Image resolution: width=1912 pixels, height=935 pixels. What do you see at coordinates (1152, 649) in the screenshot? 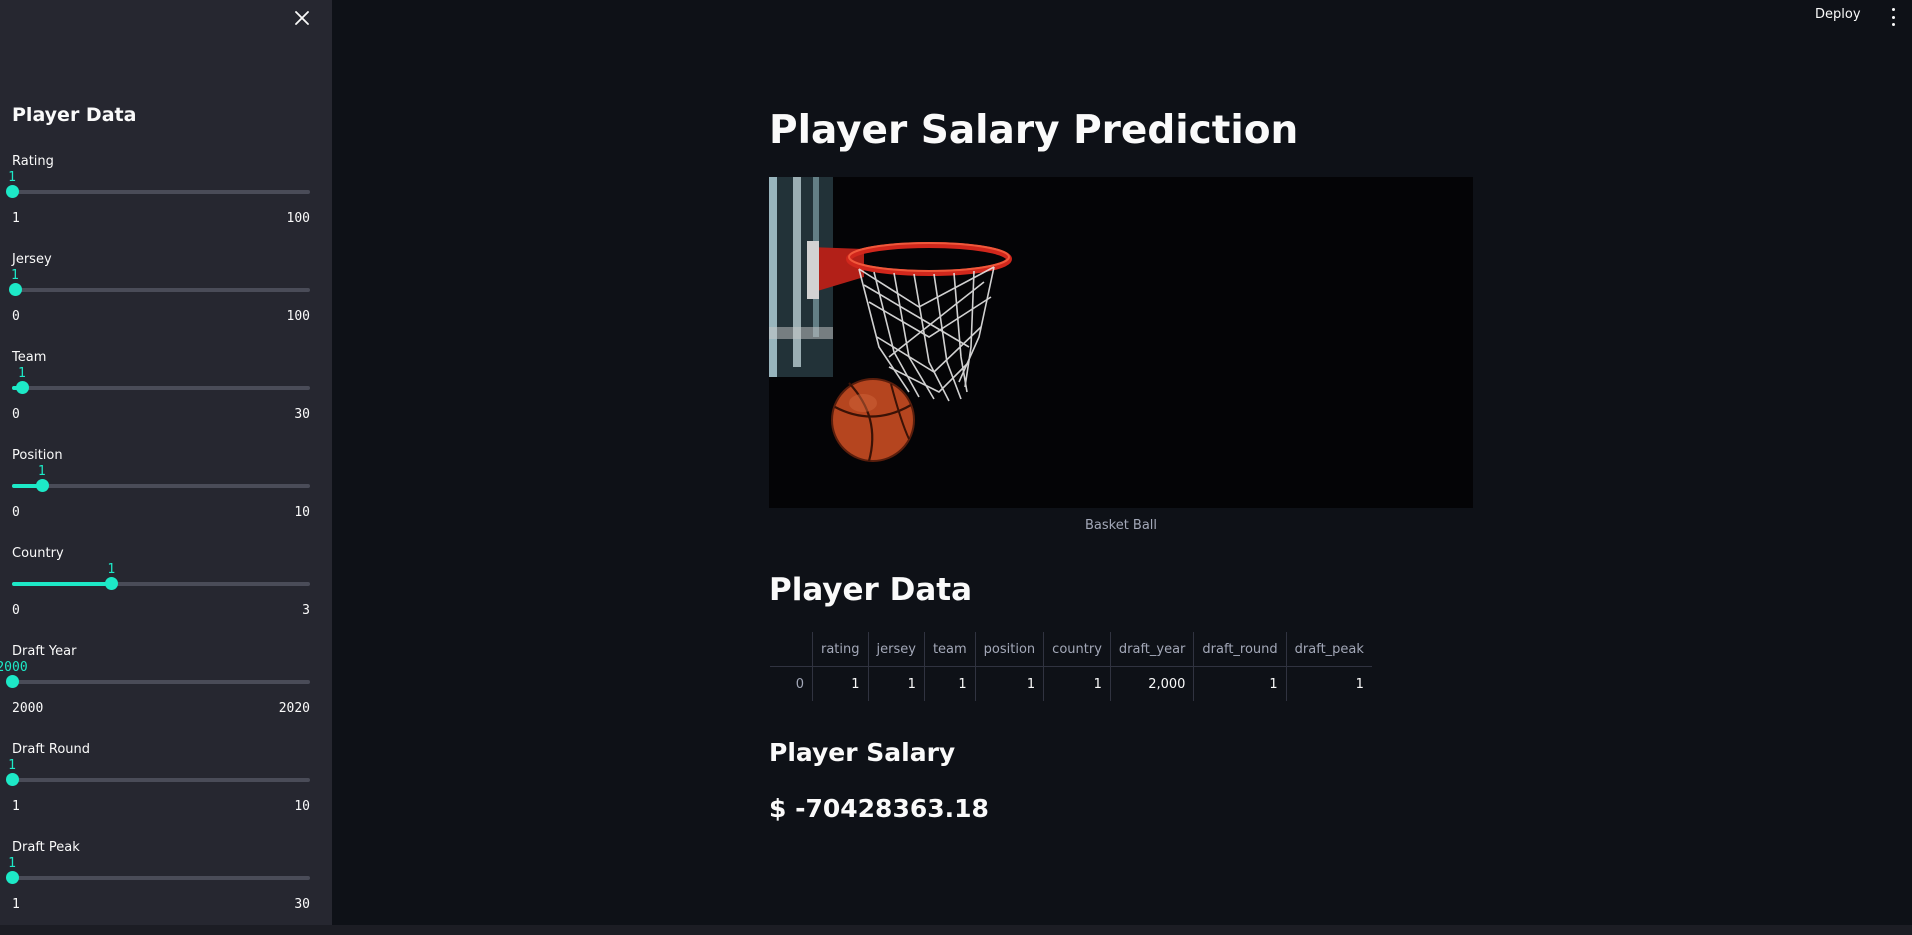
I see `table-column-header: draft_year` at bounding box center [1152, 649].